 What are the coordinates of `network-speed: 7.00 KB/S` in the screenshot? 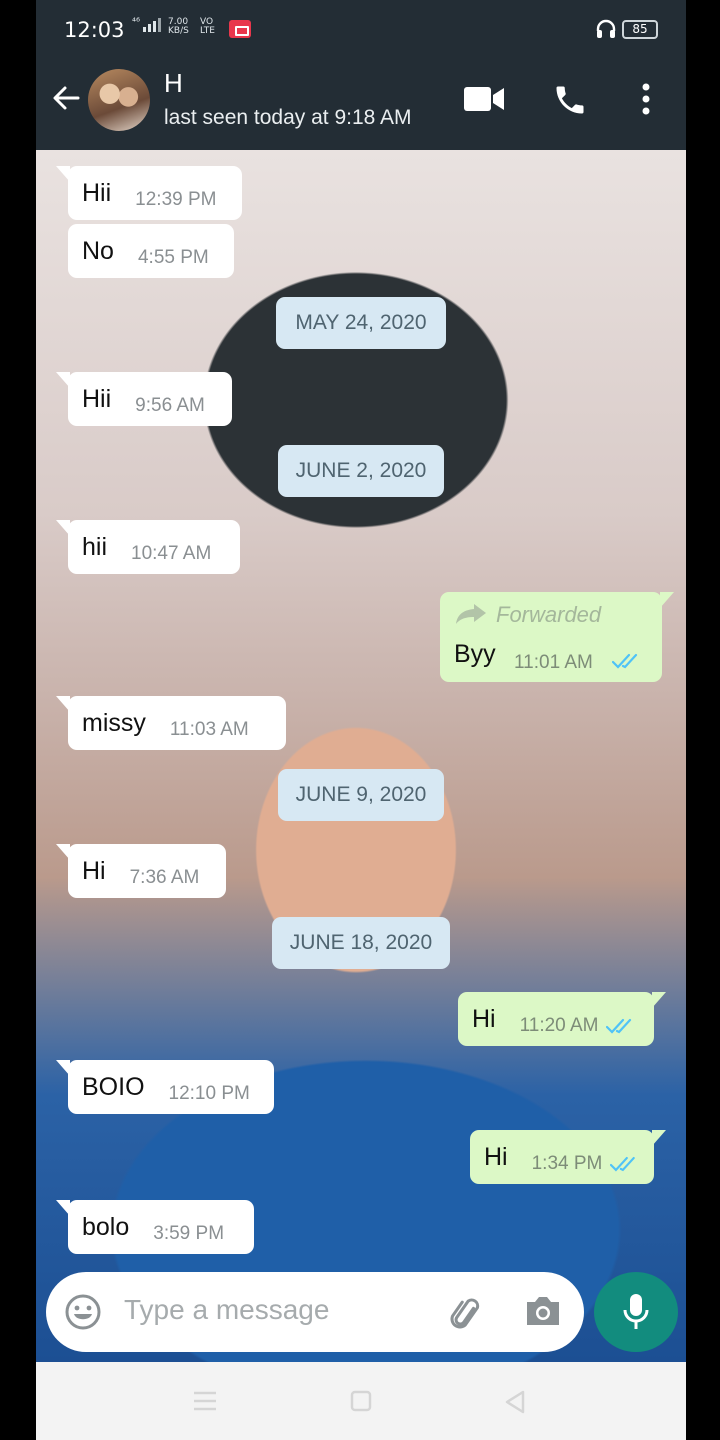 It's located at (178, 27).